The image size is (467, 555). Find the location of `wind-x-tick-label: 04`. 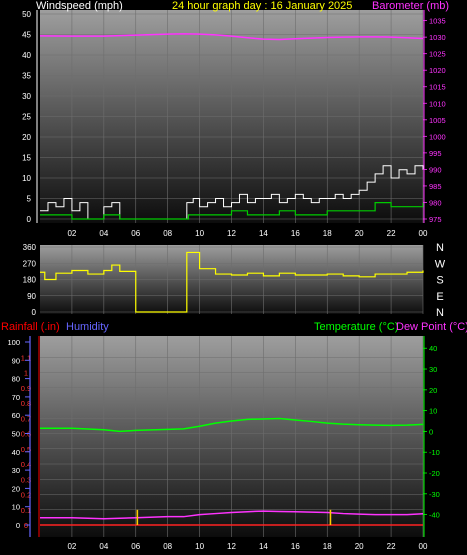

wind-x-tick-label: 04 is located at coordinates (103, 233).